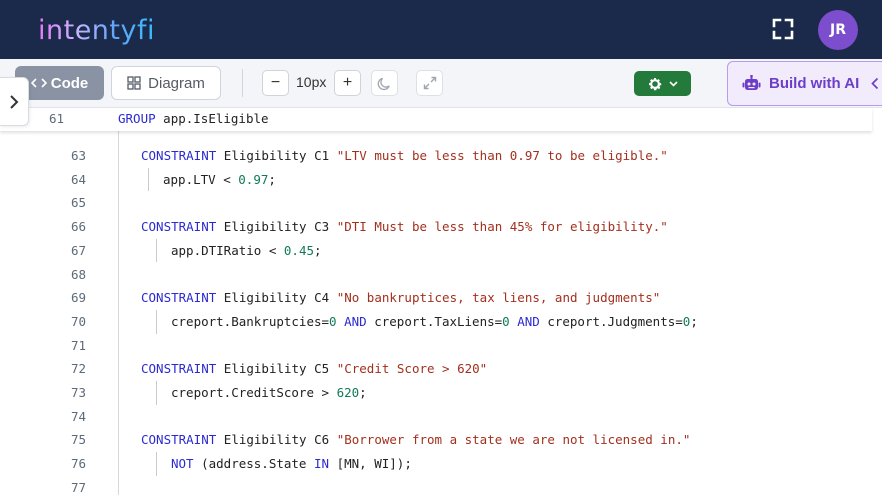  I want to click on sticky-scroll-header: 61 GROUP app.IsEligible, so click(436, 119).